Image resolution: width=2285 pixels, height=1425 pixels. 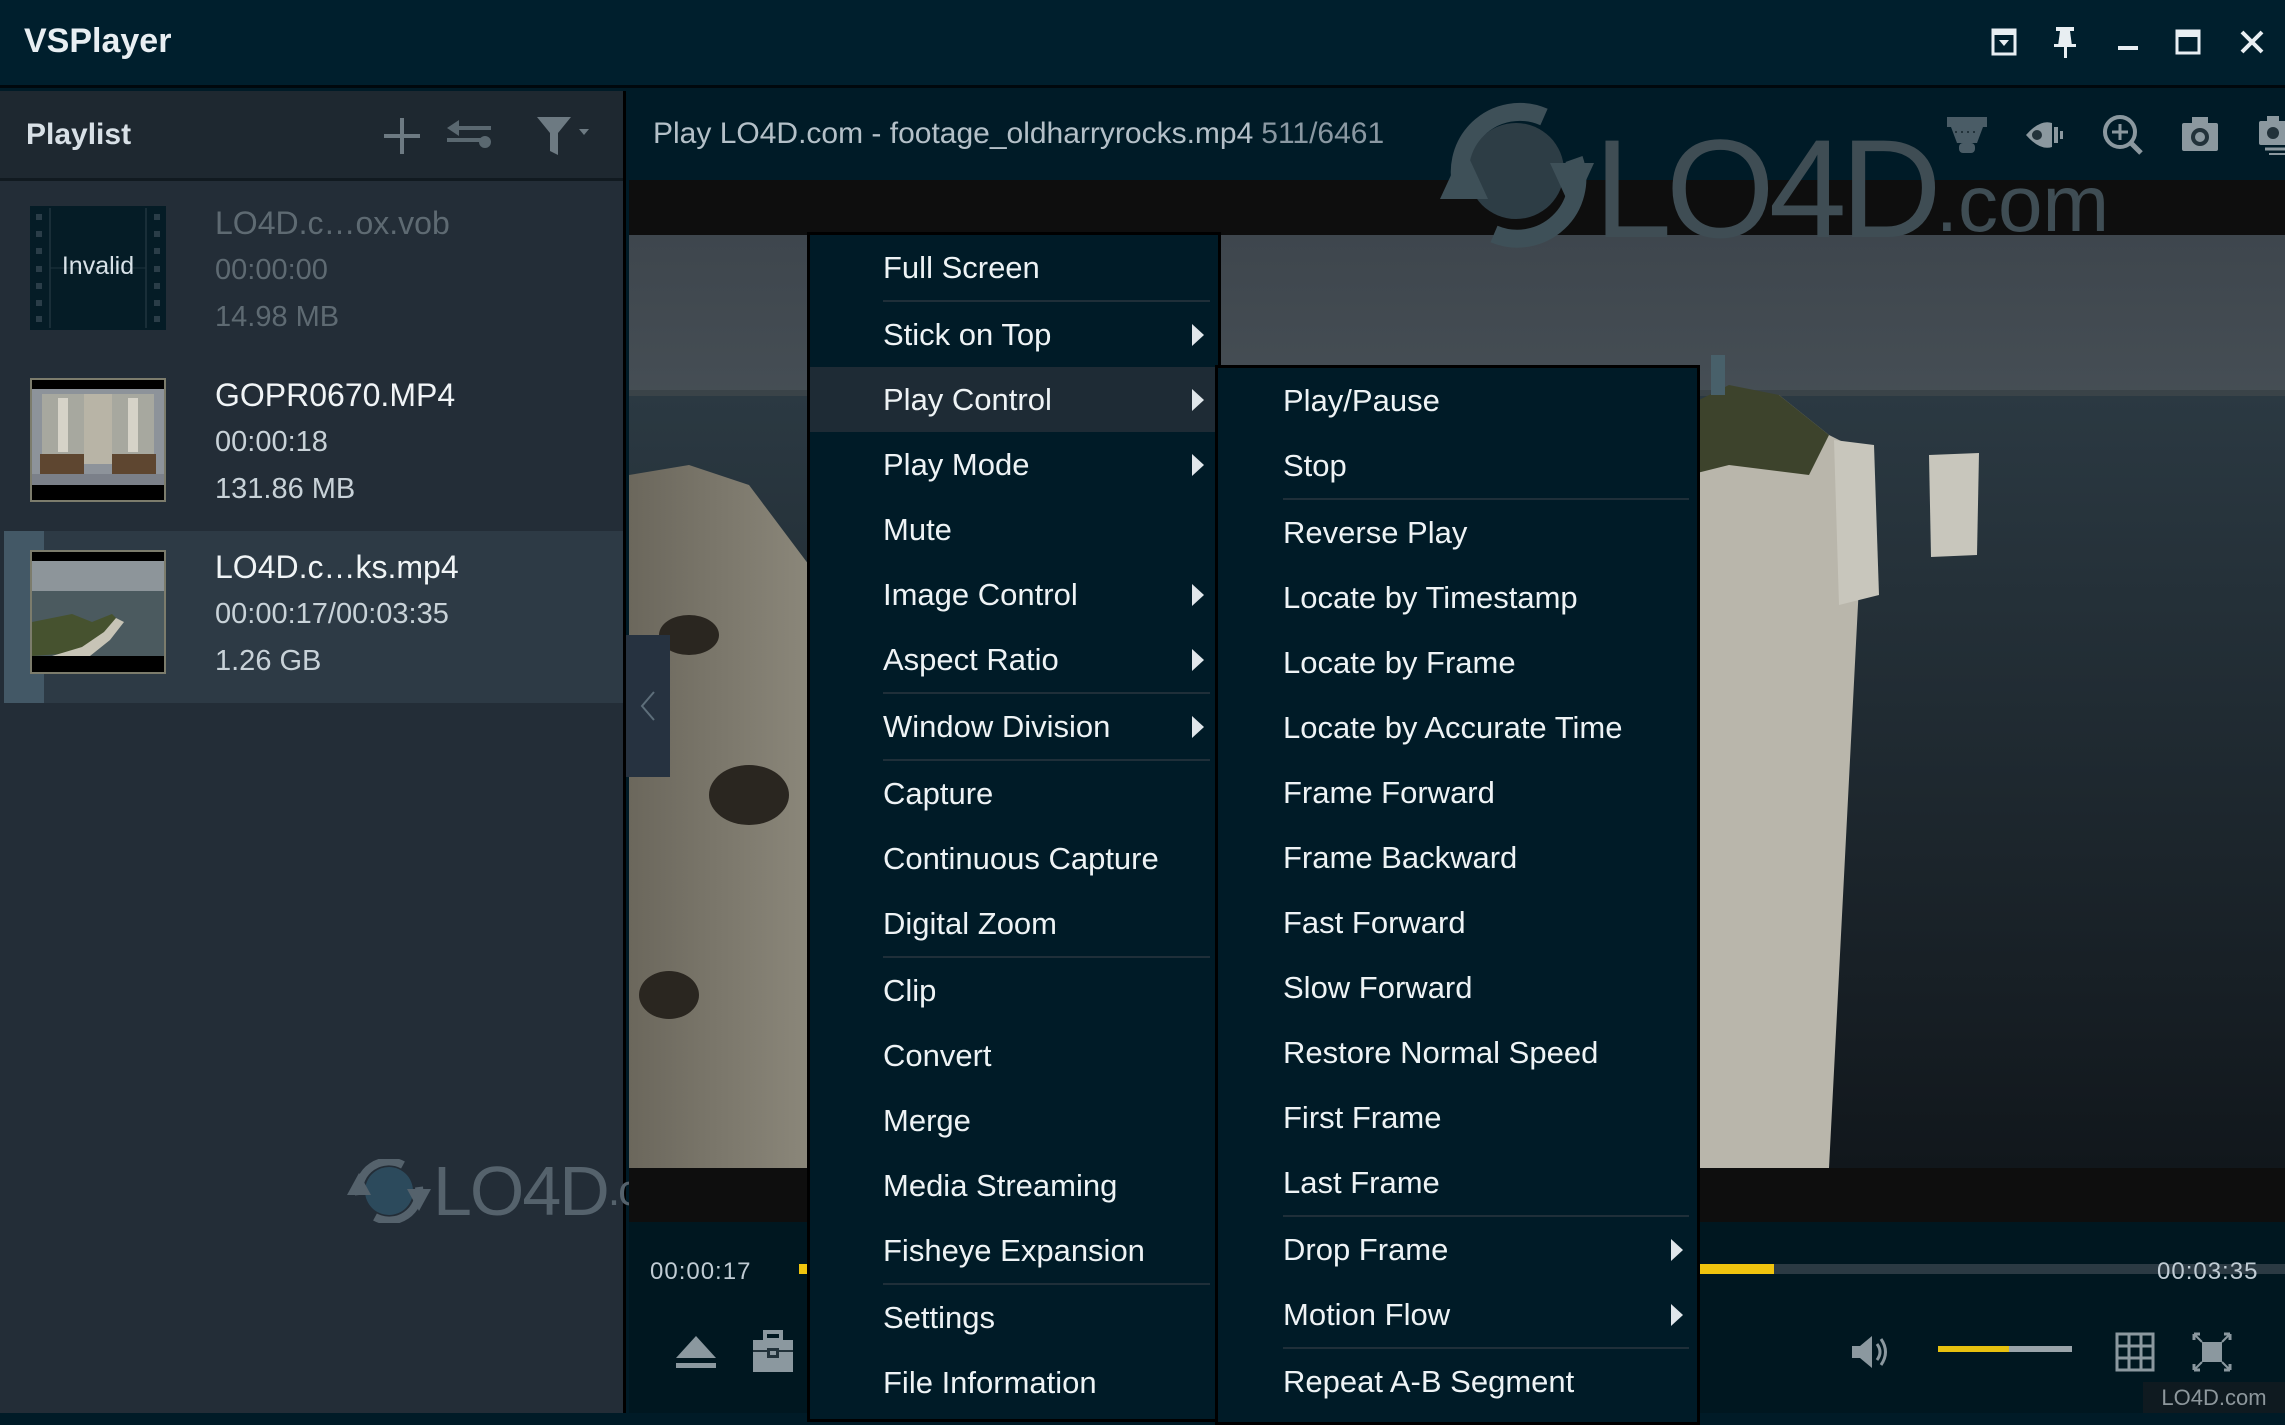 What do you see at coordinates (997, 726) in the screenshot?
I see `menu-item-label: Window Division` at bounding box center [997, 726].